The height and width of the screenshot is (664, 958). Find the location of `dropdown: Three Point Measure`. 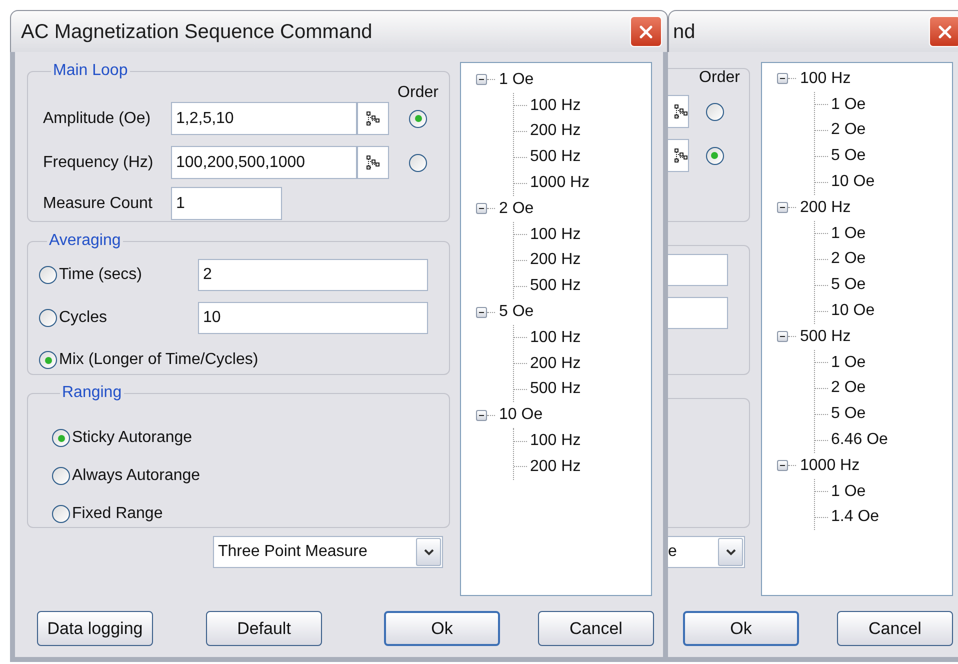

dropdown: Three Point Measure is located at coordinates (328, 552).